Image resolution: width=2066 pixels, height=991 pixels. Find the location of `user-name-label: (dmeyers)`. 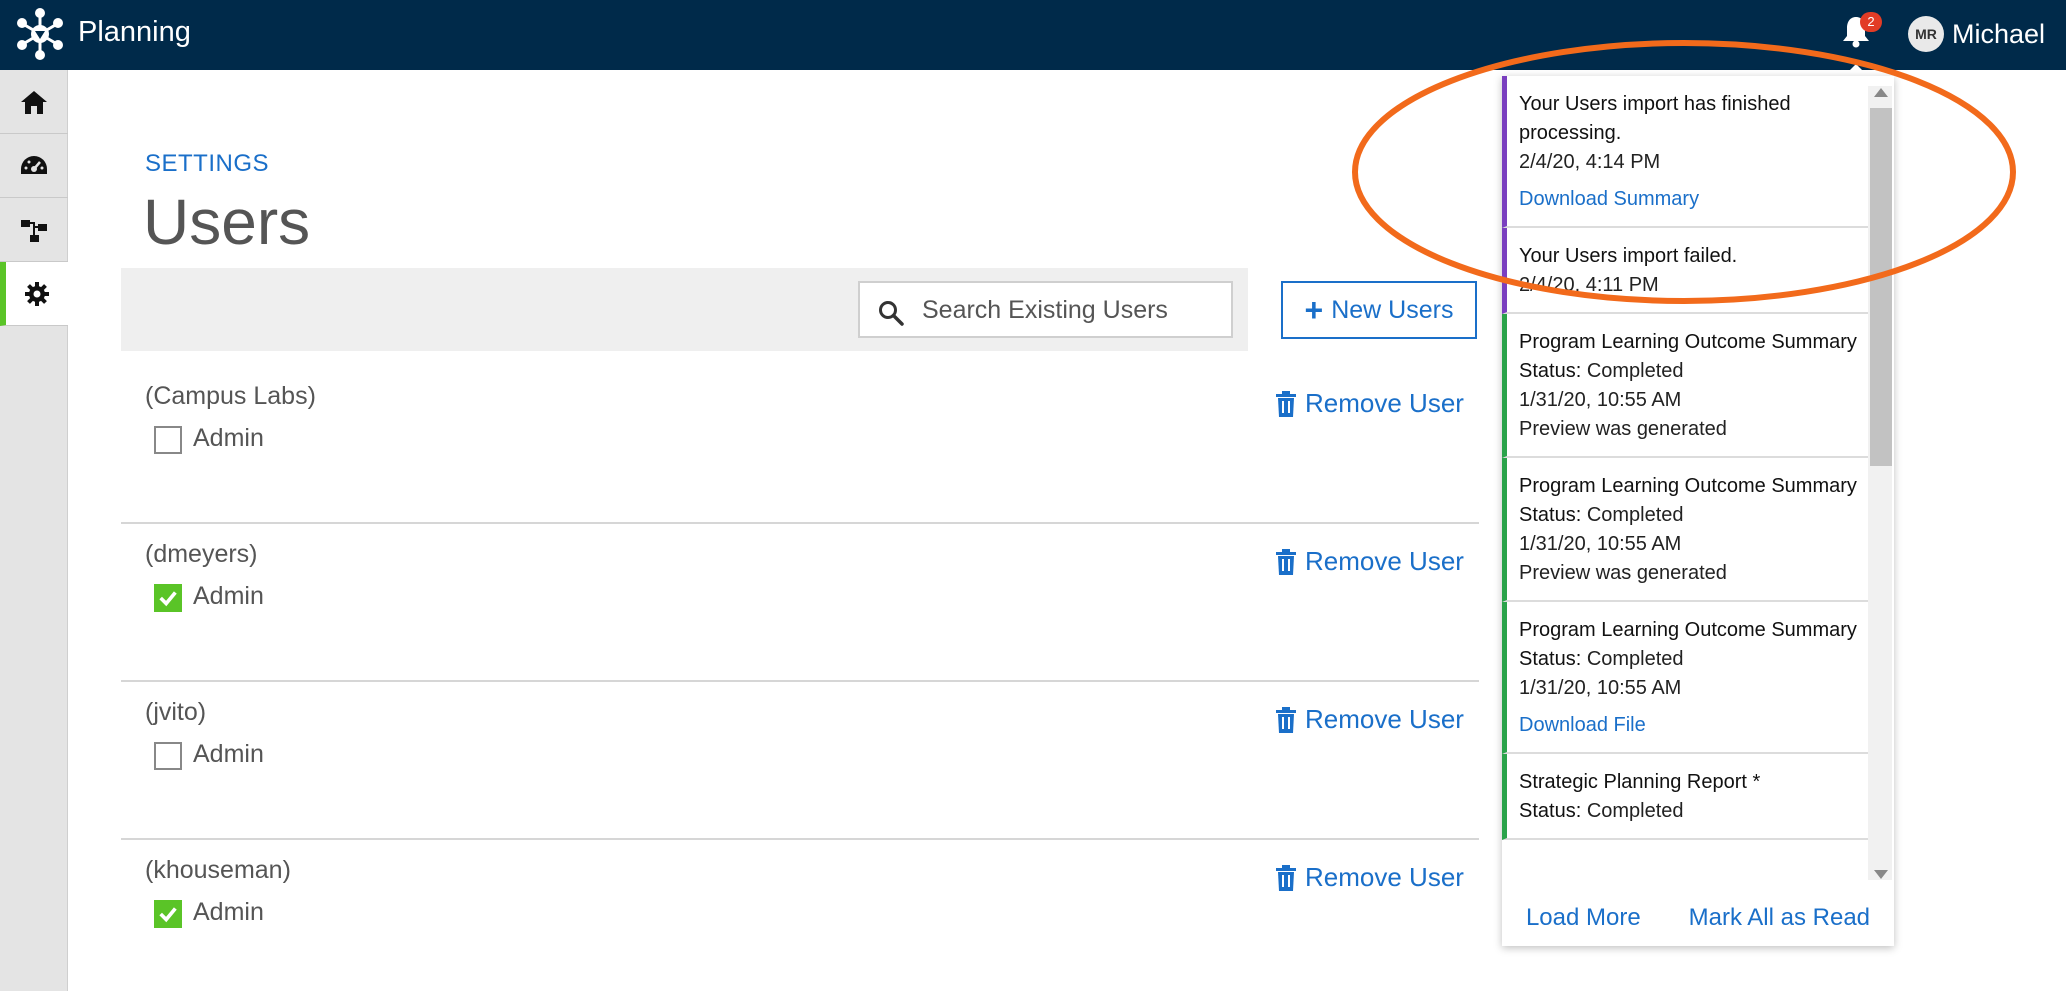

user-name-label: (dmeyers) is located at coordinates (201, 554).